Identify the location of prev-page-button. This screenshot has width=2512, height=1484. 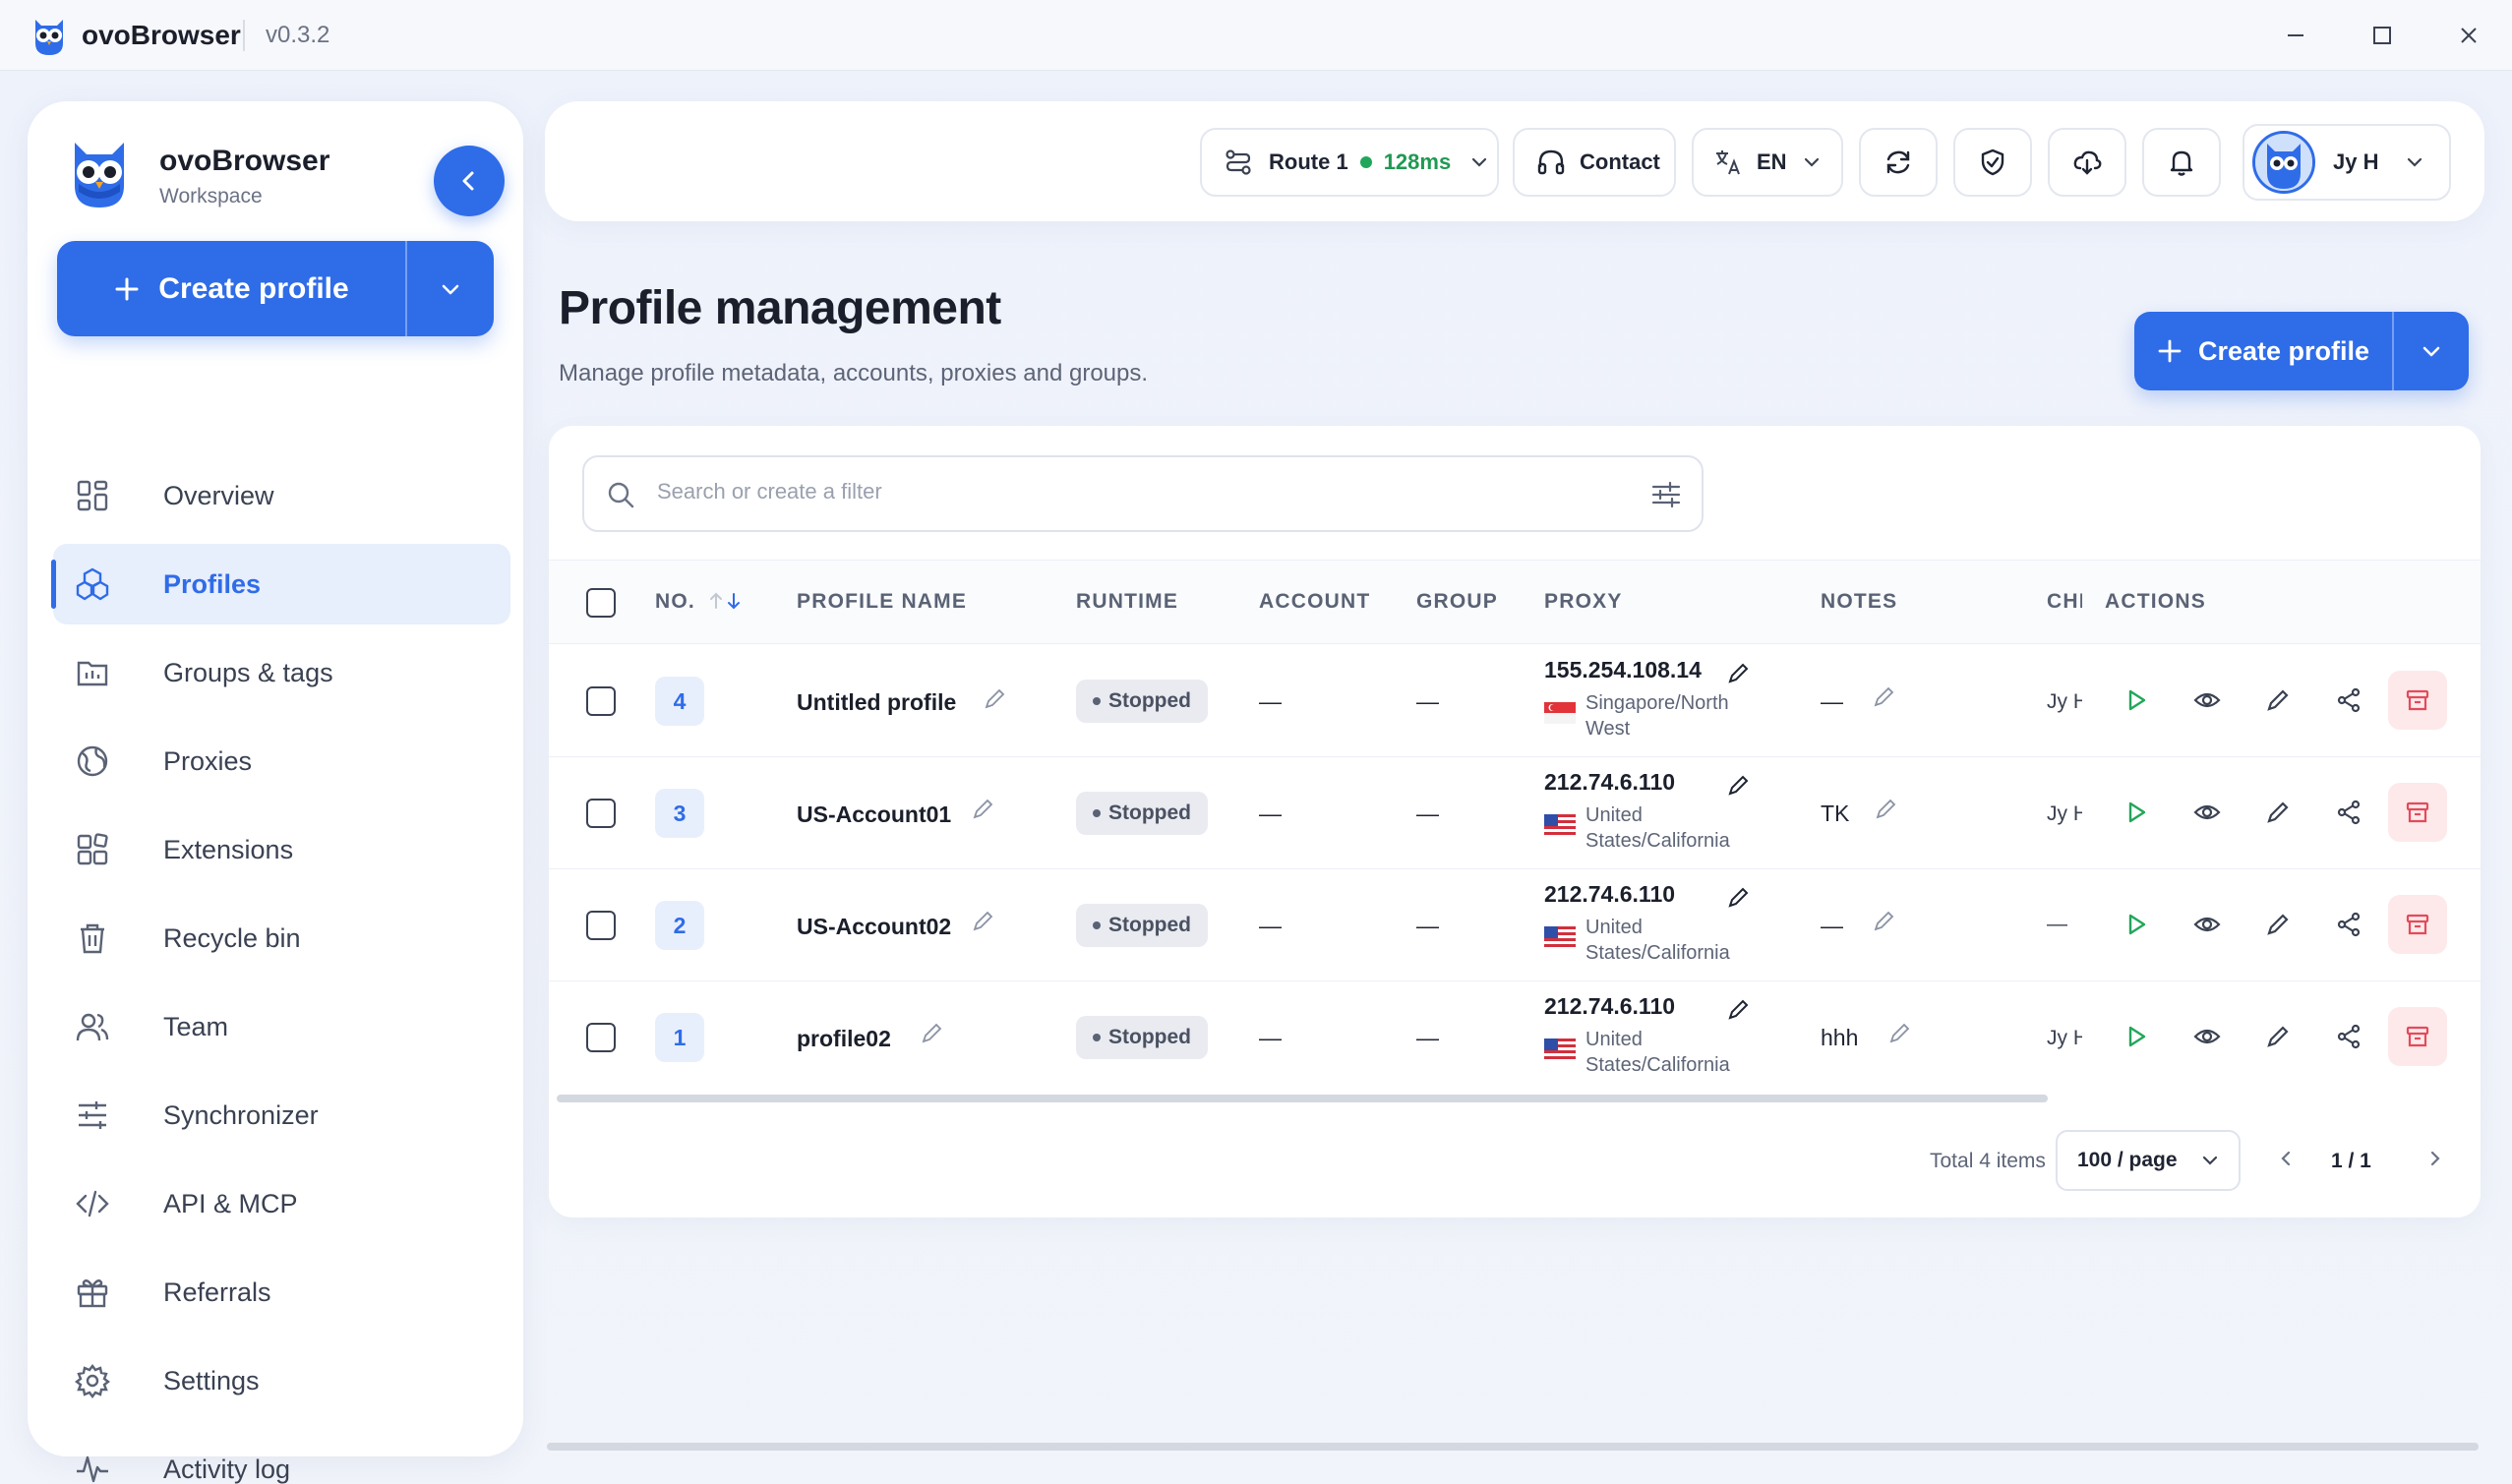
(2285, 1159).